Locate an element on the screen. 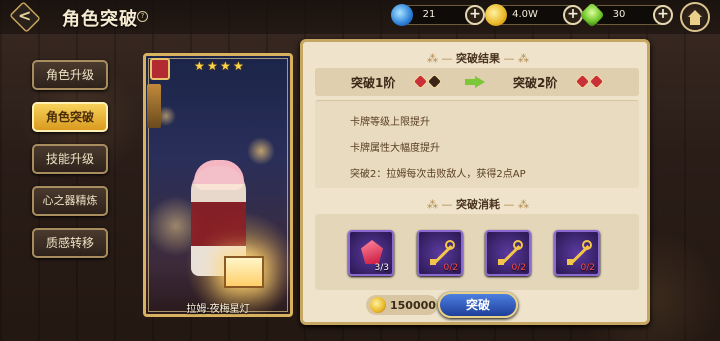 Image resolution: width=720 pixels, height=341 pixels. consume-section-title: ⁂ — 突破消耗 — ⁂ is located at coordinates (478, 204).